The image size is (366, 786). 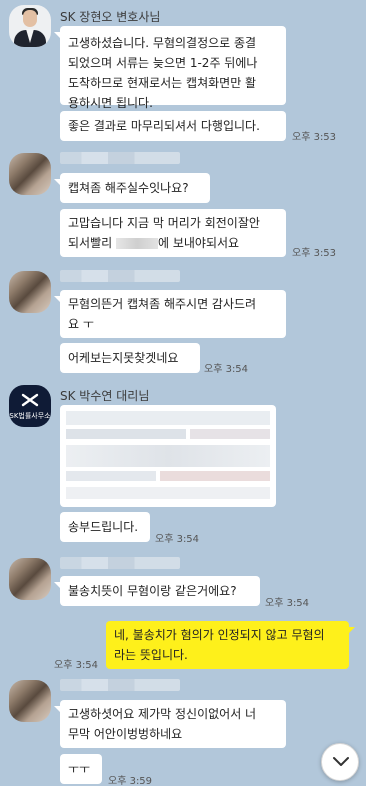 I want to click on message-text: 네, 불송치가 혐의가 인정되지 않고 무혐의, so click(x=219, y=635).